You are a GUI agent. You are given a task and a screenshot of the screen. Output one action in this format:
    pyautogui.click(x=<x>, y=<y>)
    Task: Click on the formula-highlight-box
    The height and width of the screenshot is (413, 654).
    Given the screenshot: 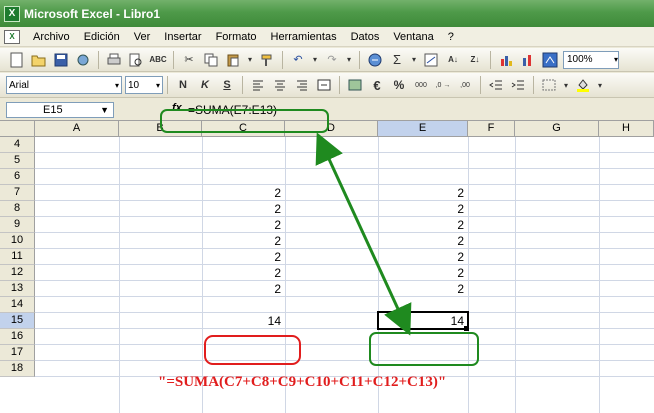 What is the action you would take?
    pyautogui.click(x=244, y=121)
    